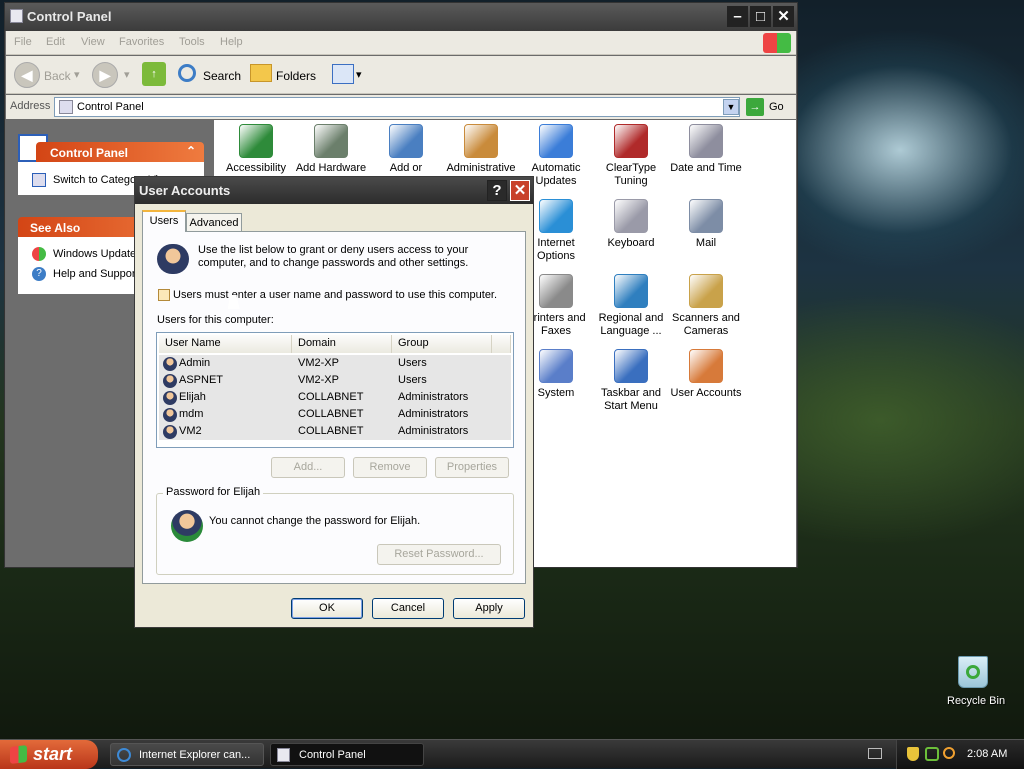 Image resolution: width=1024 pixels, height=769 pixels. Describe the element at coordinates (335, 380) in the screenshot. I see `table-row: ASPNET VM2-XP Users` at that location.